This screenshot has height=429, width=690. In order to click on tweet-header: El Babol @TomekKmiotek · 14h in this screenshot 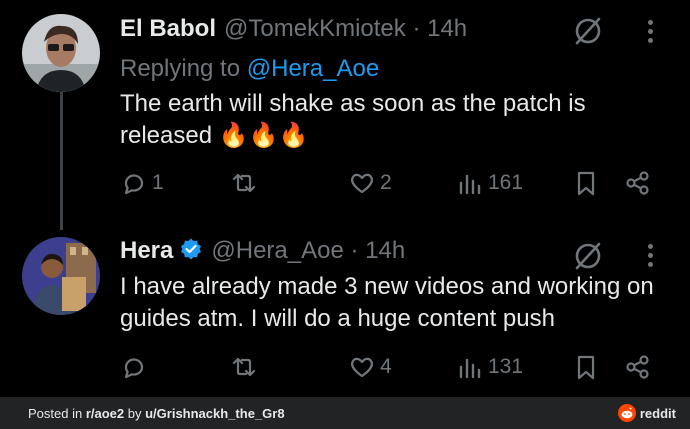, I will do `click(293, 29)`.